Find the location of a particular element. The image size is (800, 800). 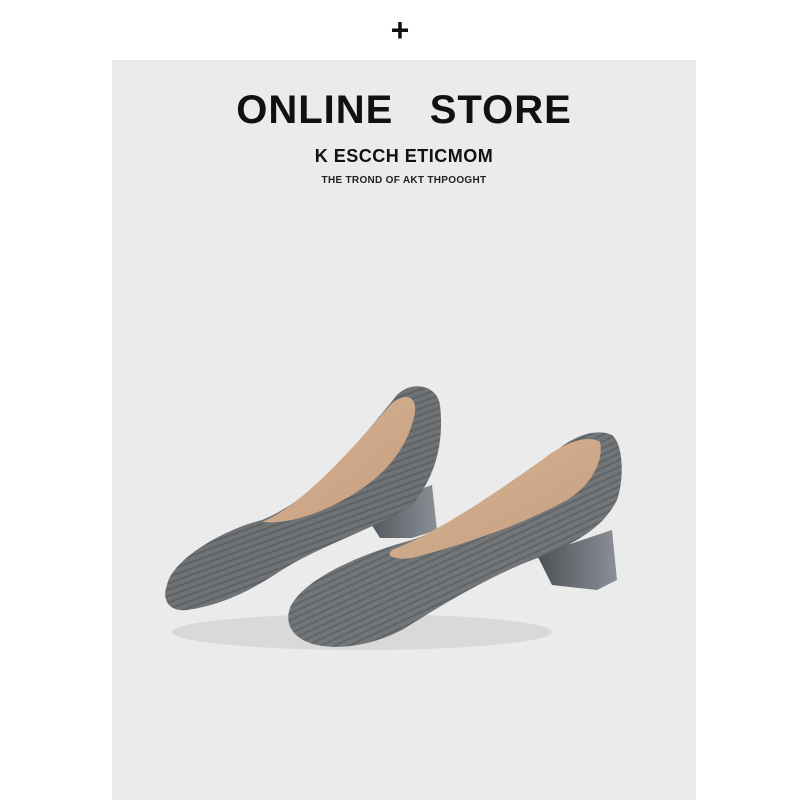

plus-icon: + is located at coordinates (400, 30).